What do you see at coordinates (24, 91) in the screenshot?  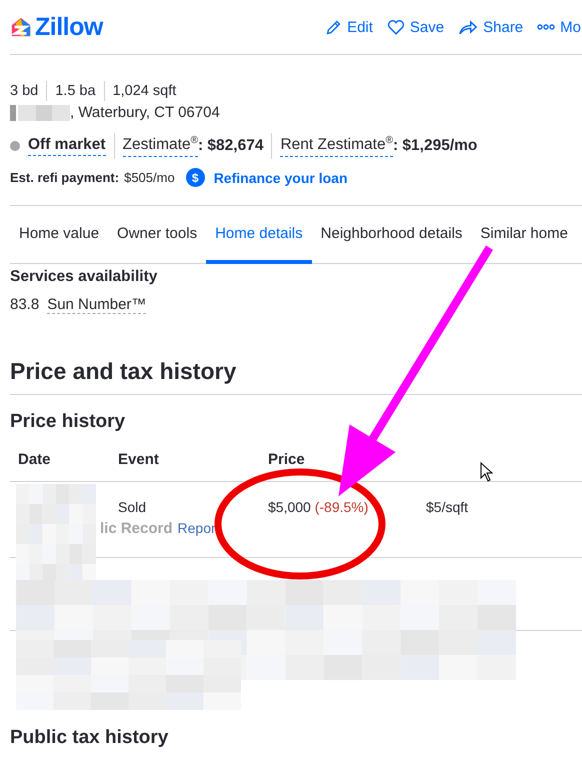 I see `home-fact: 3 bd` at bounding box center [24, 91].